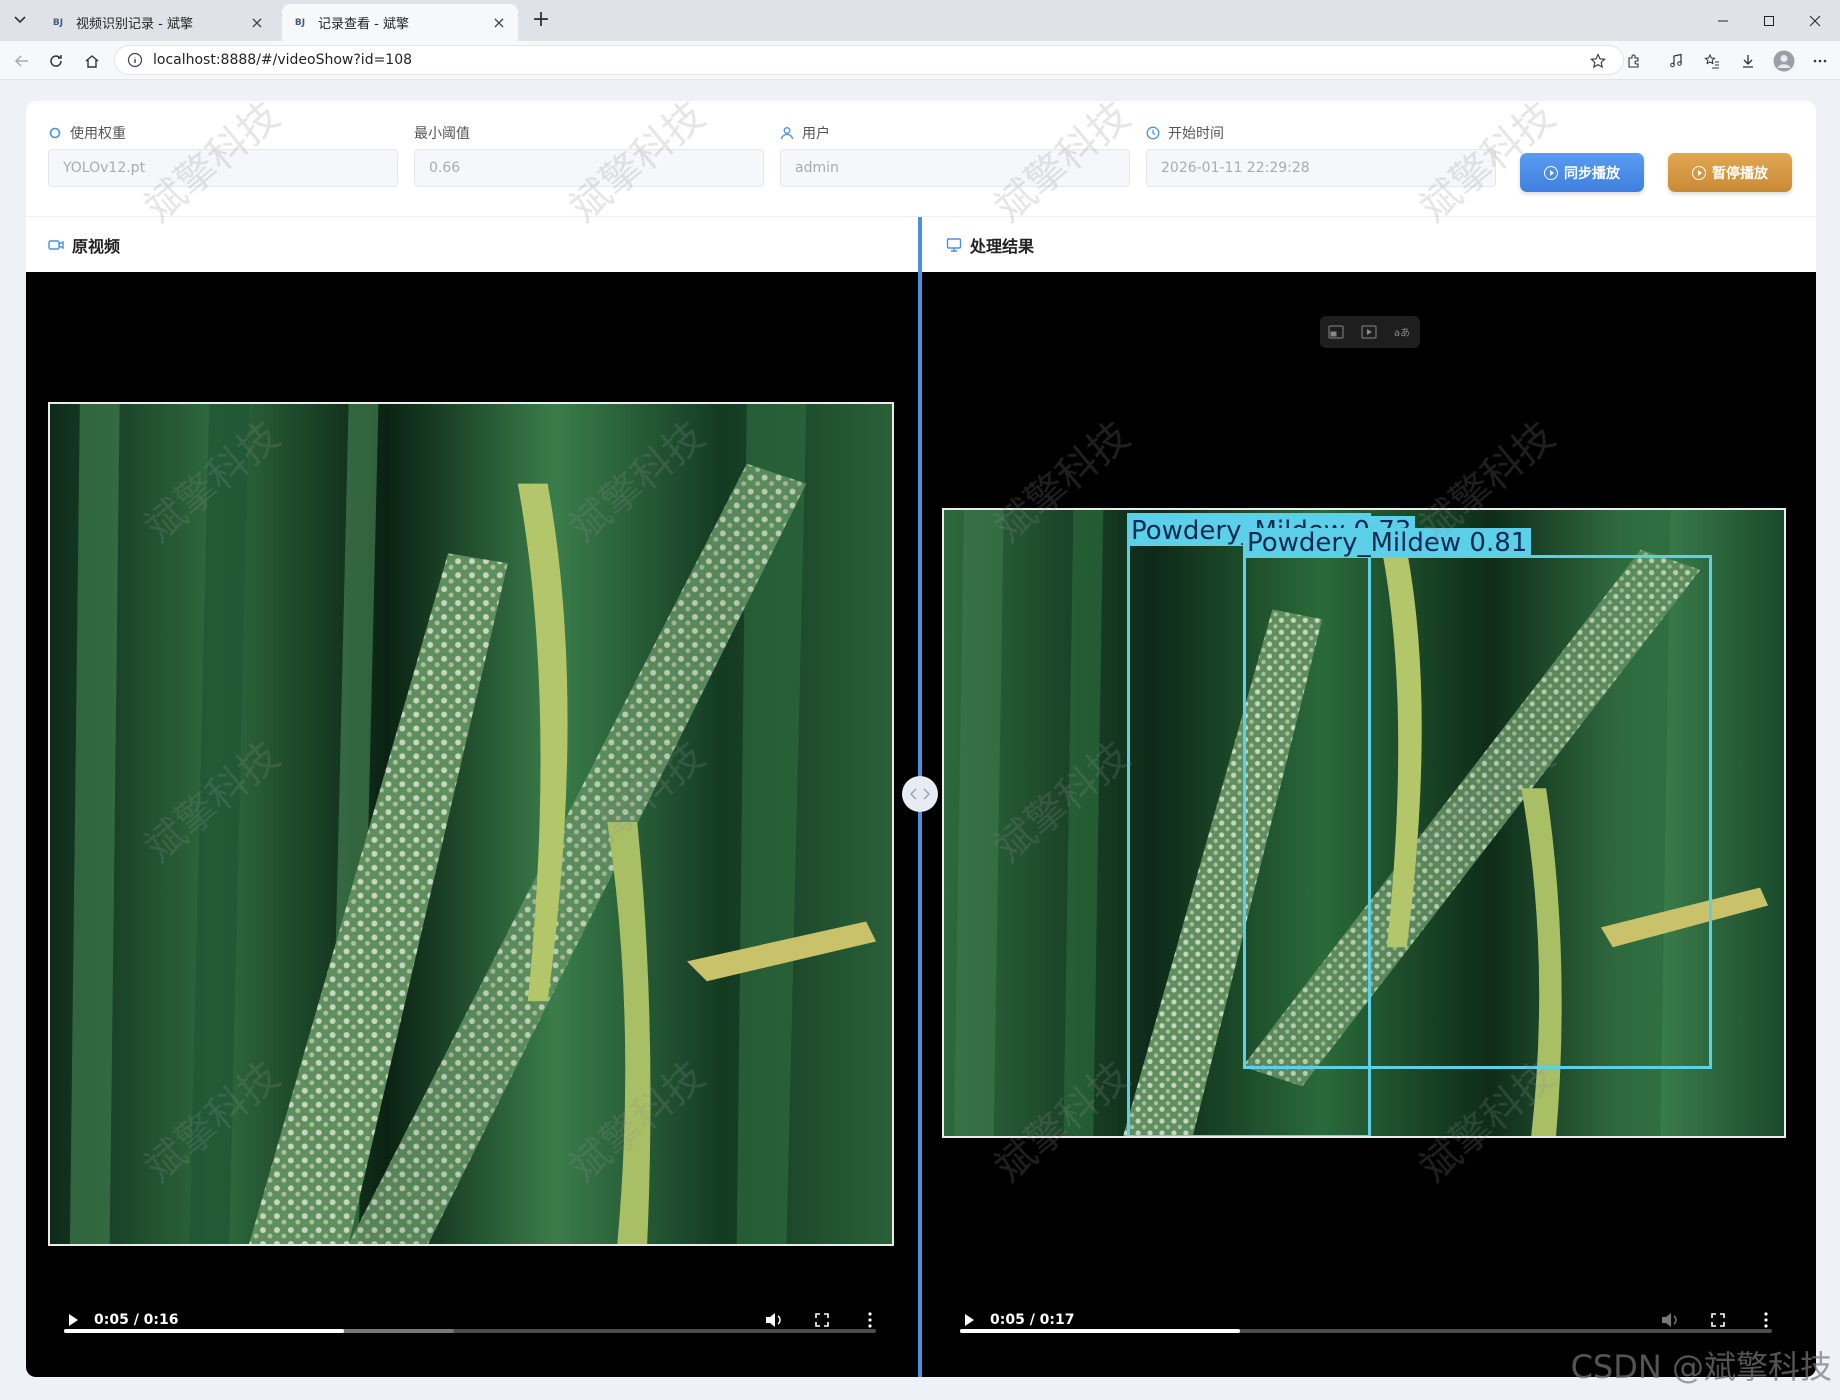 This screenshot has width=1840, height=1400. Describe the element at coordinates (283, 60) in the screenshot. I see `url-text: localhost:8888/#/videoShow?id=108` at that location.